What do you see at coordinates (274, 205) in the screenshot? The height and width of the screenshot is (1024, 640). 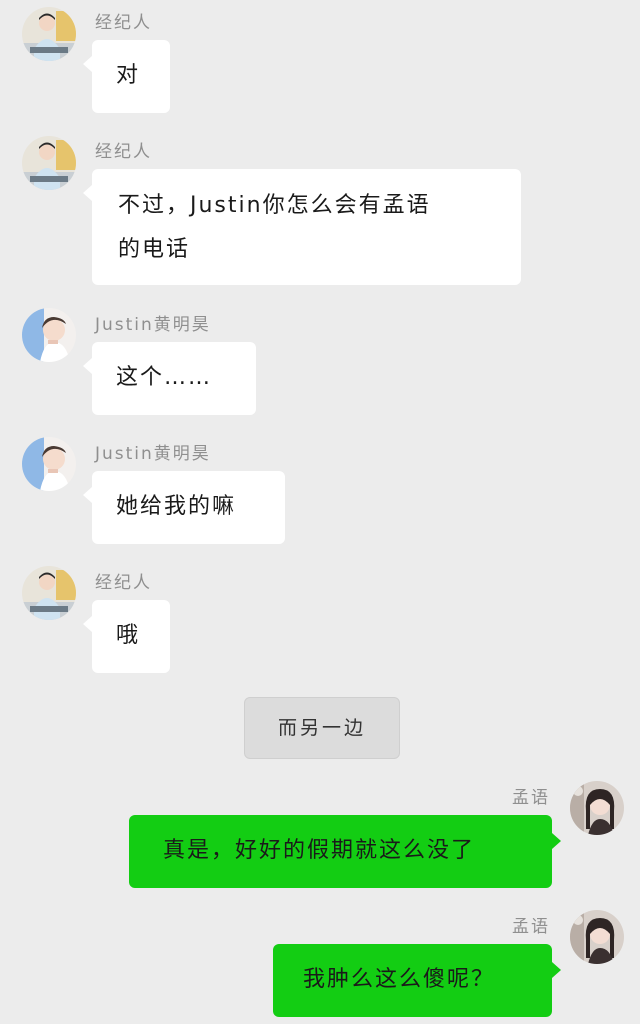 I see `message-text-line: 不过，Justin你怎么会有孟语` at bounding box center [274, 205].